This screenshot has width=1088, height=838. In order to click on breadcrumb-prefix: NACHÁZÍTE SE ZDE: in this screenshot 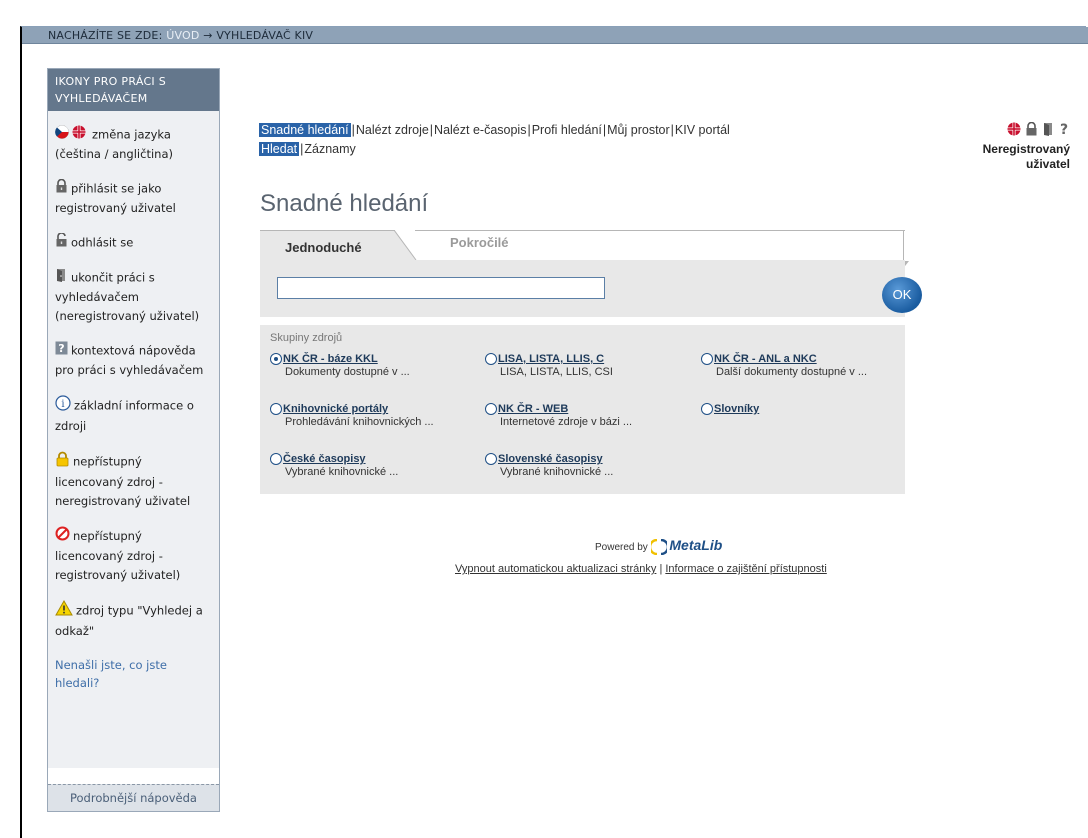, I will do `click(105, 35)`.